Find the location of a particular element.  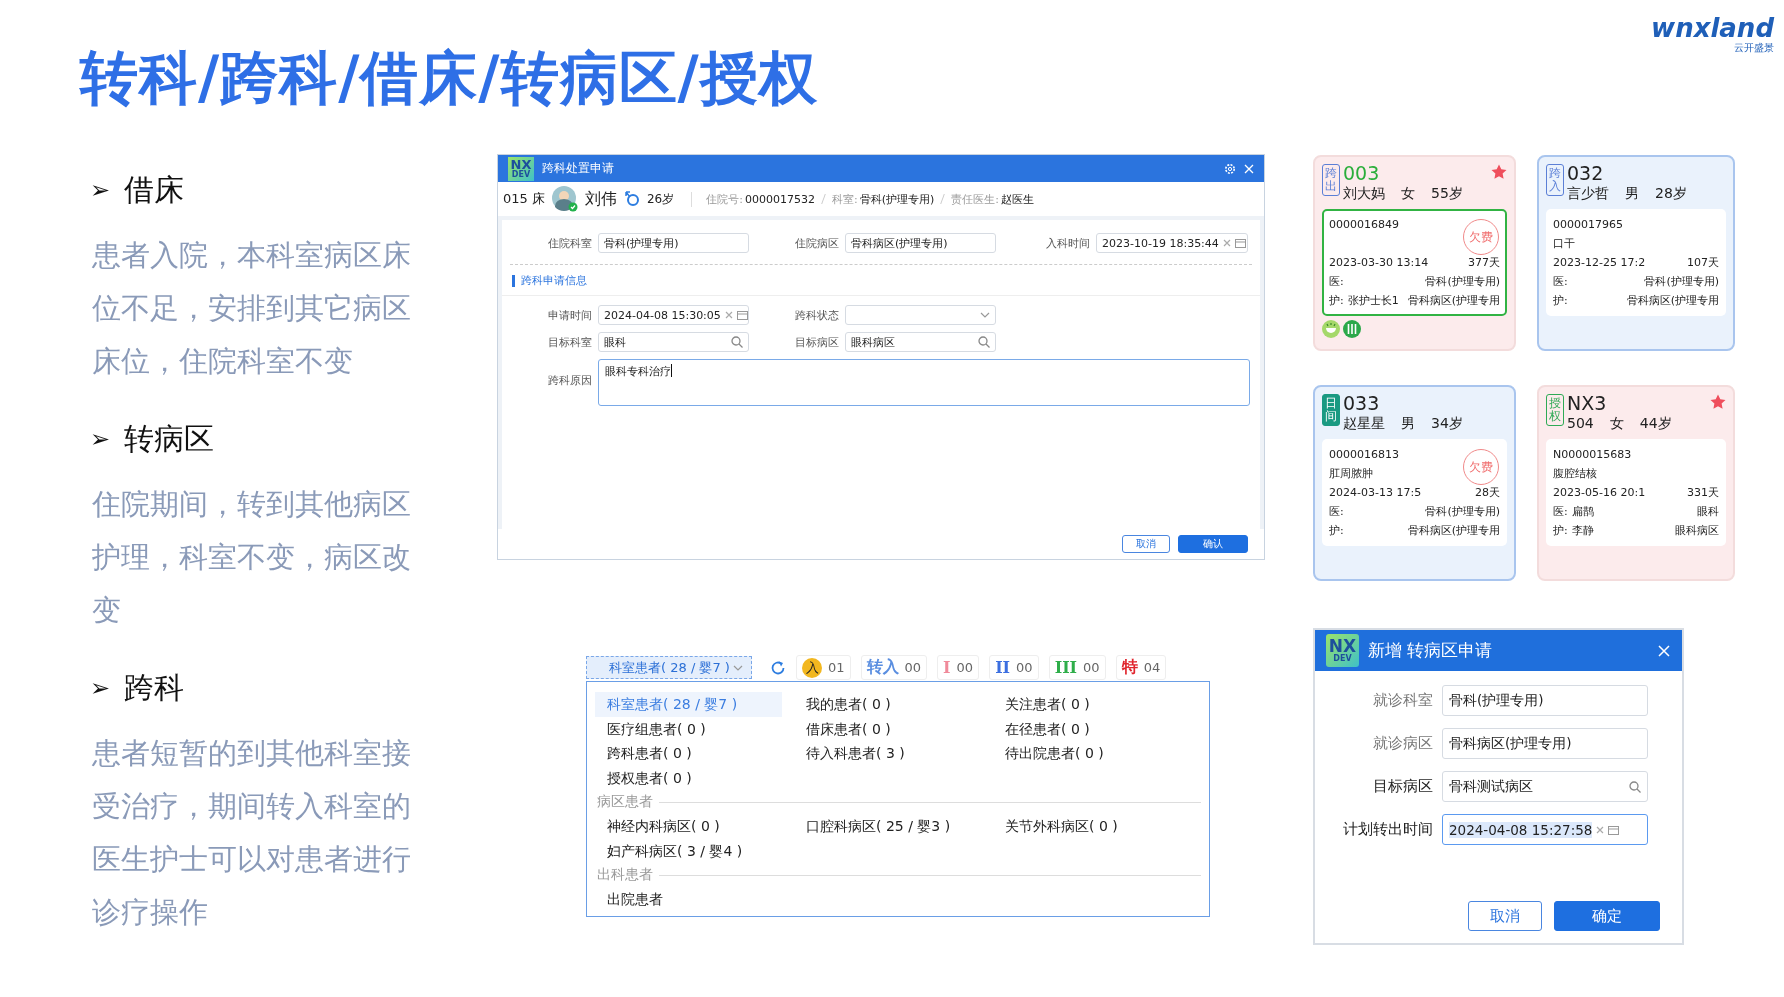

stay-days: 377天 is located at coordinates (1484, 262).